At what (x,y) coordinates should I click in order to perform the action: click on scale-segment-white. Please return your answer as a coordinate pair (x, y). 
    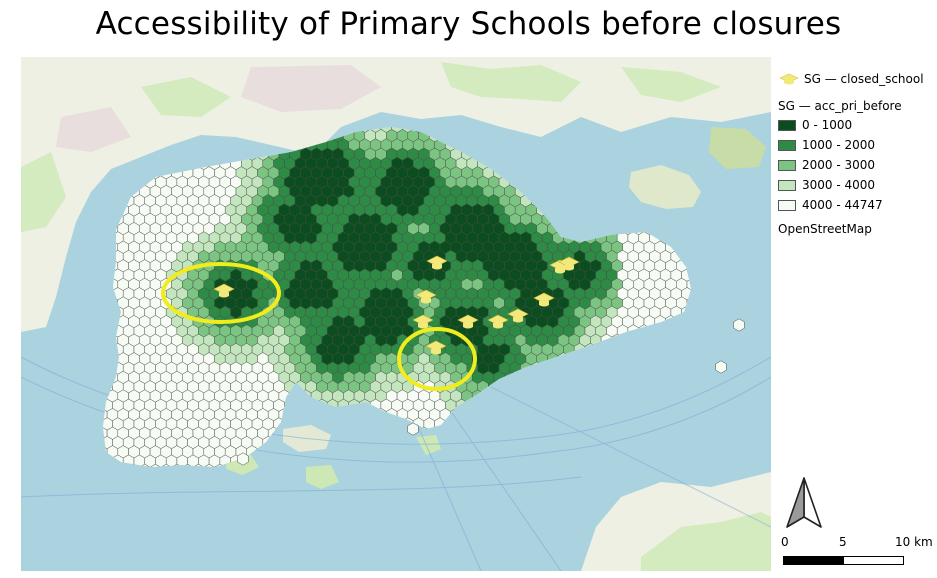
    Looking at the image, I should click on (873, 560).